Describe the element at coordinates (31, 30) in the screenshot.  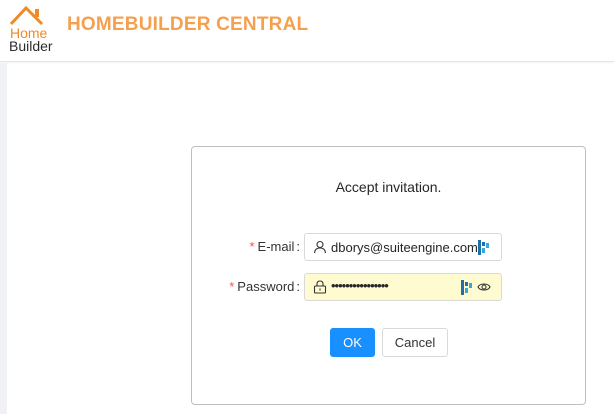
I see `homebuilder-logo: Home Builder` at that location.